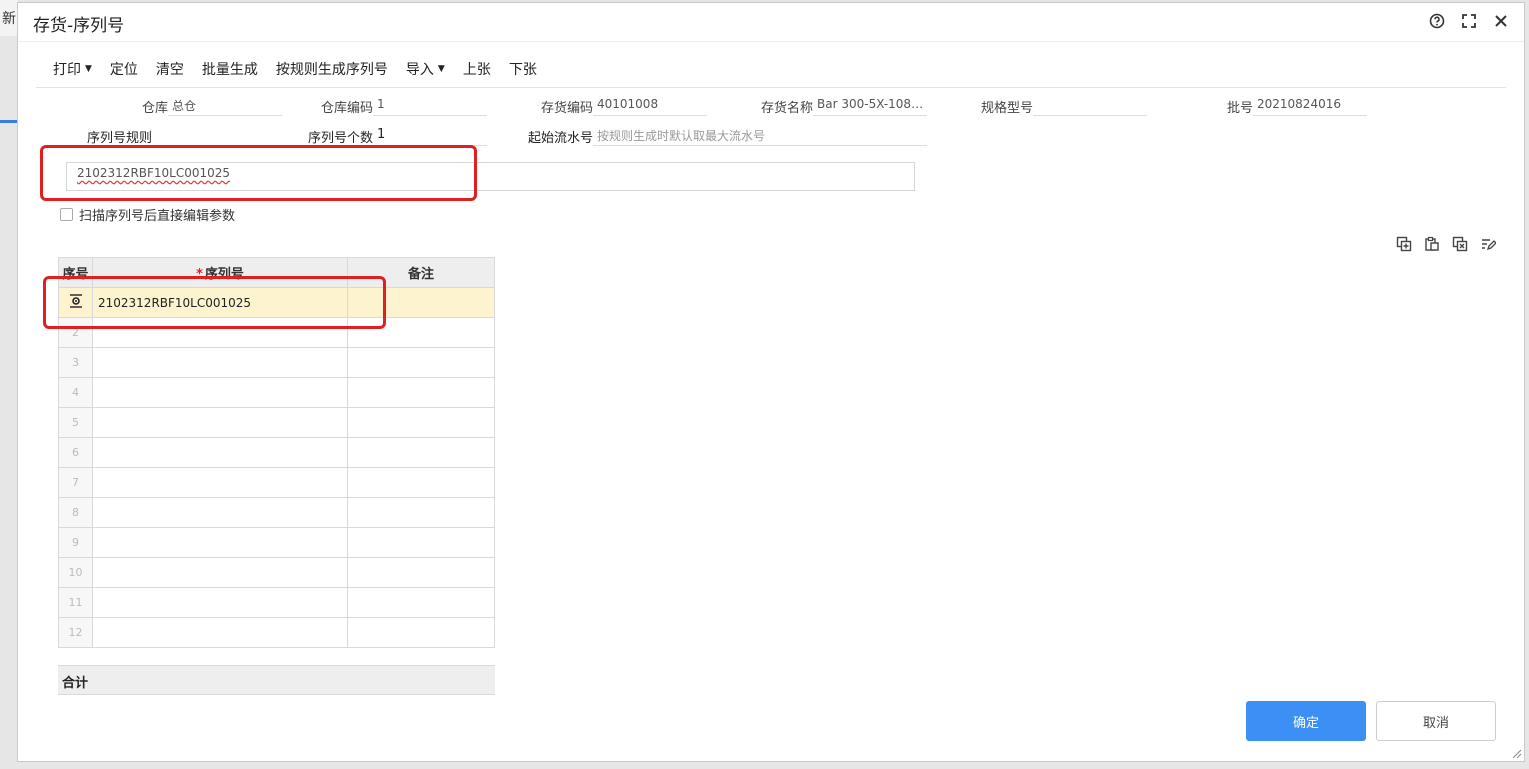 This screenshot has width=1529, height=769. What do you see at coordinates (786, 108) in the screenshot?
I see `inventory-name-label: 存货名称` at bounding box center [786, 108].